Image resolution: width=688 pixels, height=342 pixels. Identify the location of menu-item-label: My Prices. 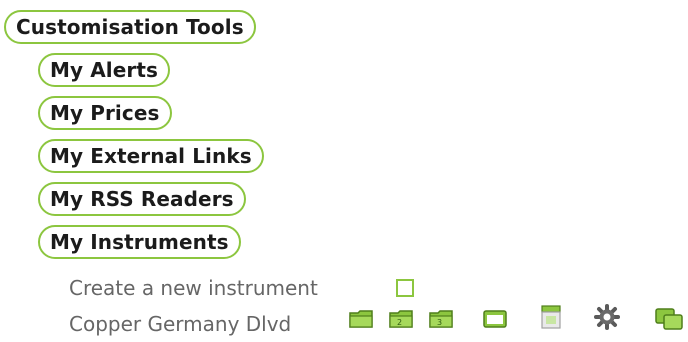
(105, 113).